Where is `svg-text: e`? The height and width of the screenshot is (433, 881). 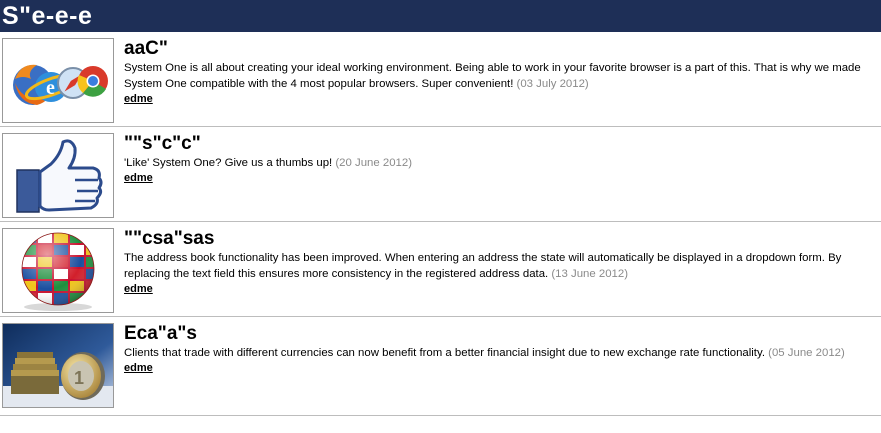 svg-text: e is located at coordinates (50, 88).